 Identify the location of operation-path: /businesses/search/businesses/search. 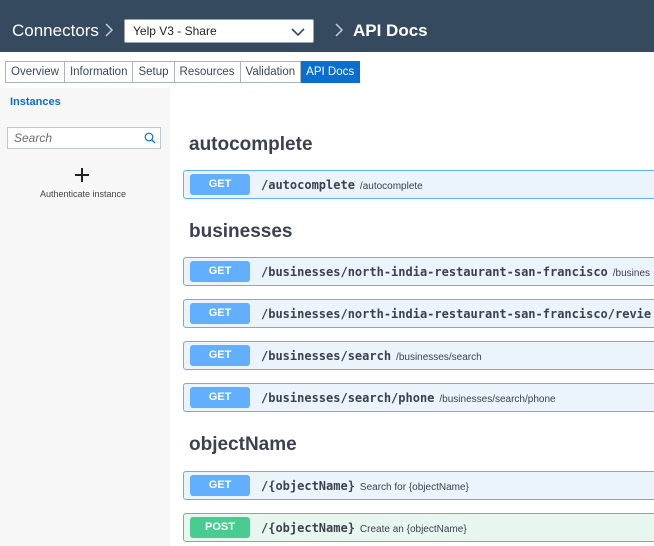
(371, 356).